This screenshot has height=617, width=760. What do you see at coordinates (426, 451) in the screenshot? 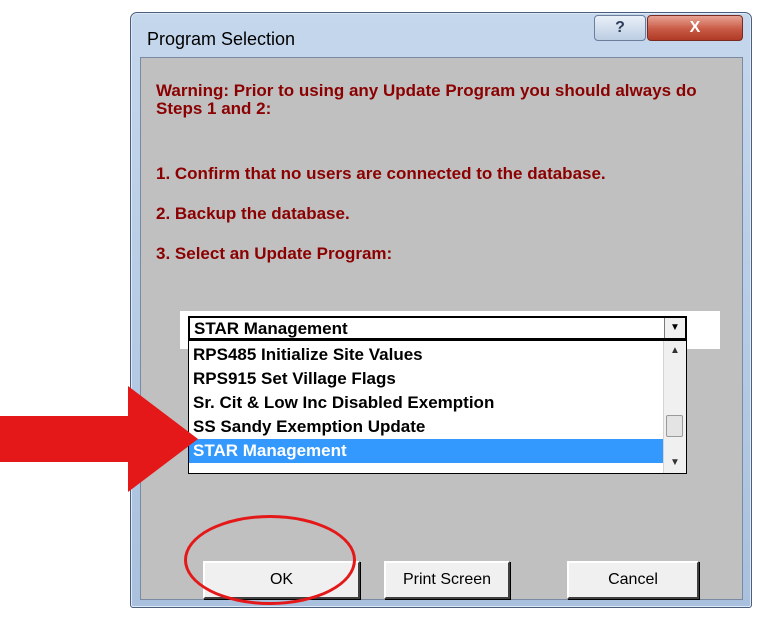
I see `list-item-selected: STAR Management` at bounding box center [426, 451].